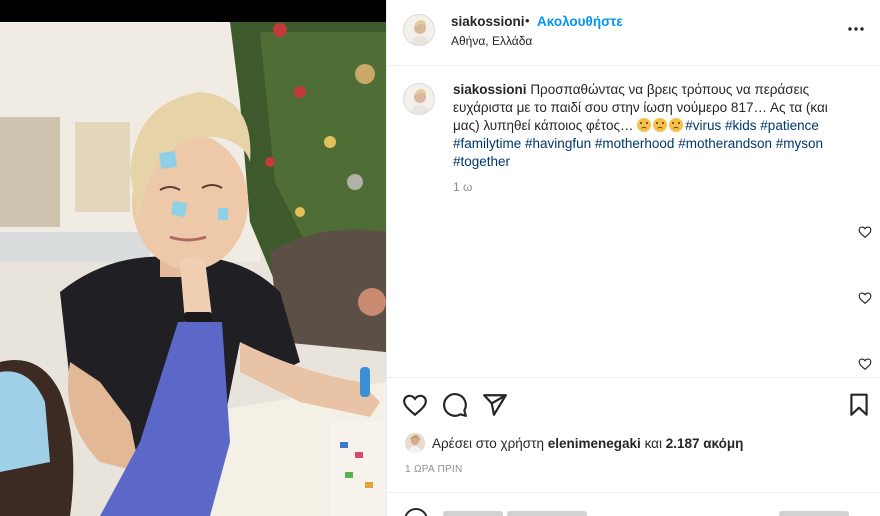 The width and height of the screenshot is (880, 516). Describe the element at coordinates (495, 405) in the screenshot. I see `share-icon` at that location.